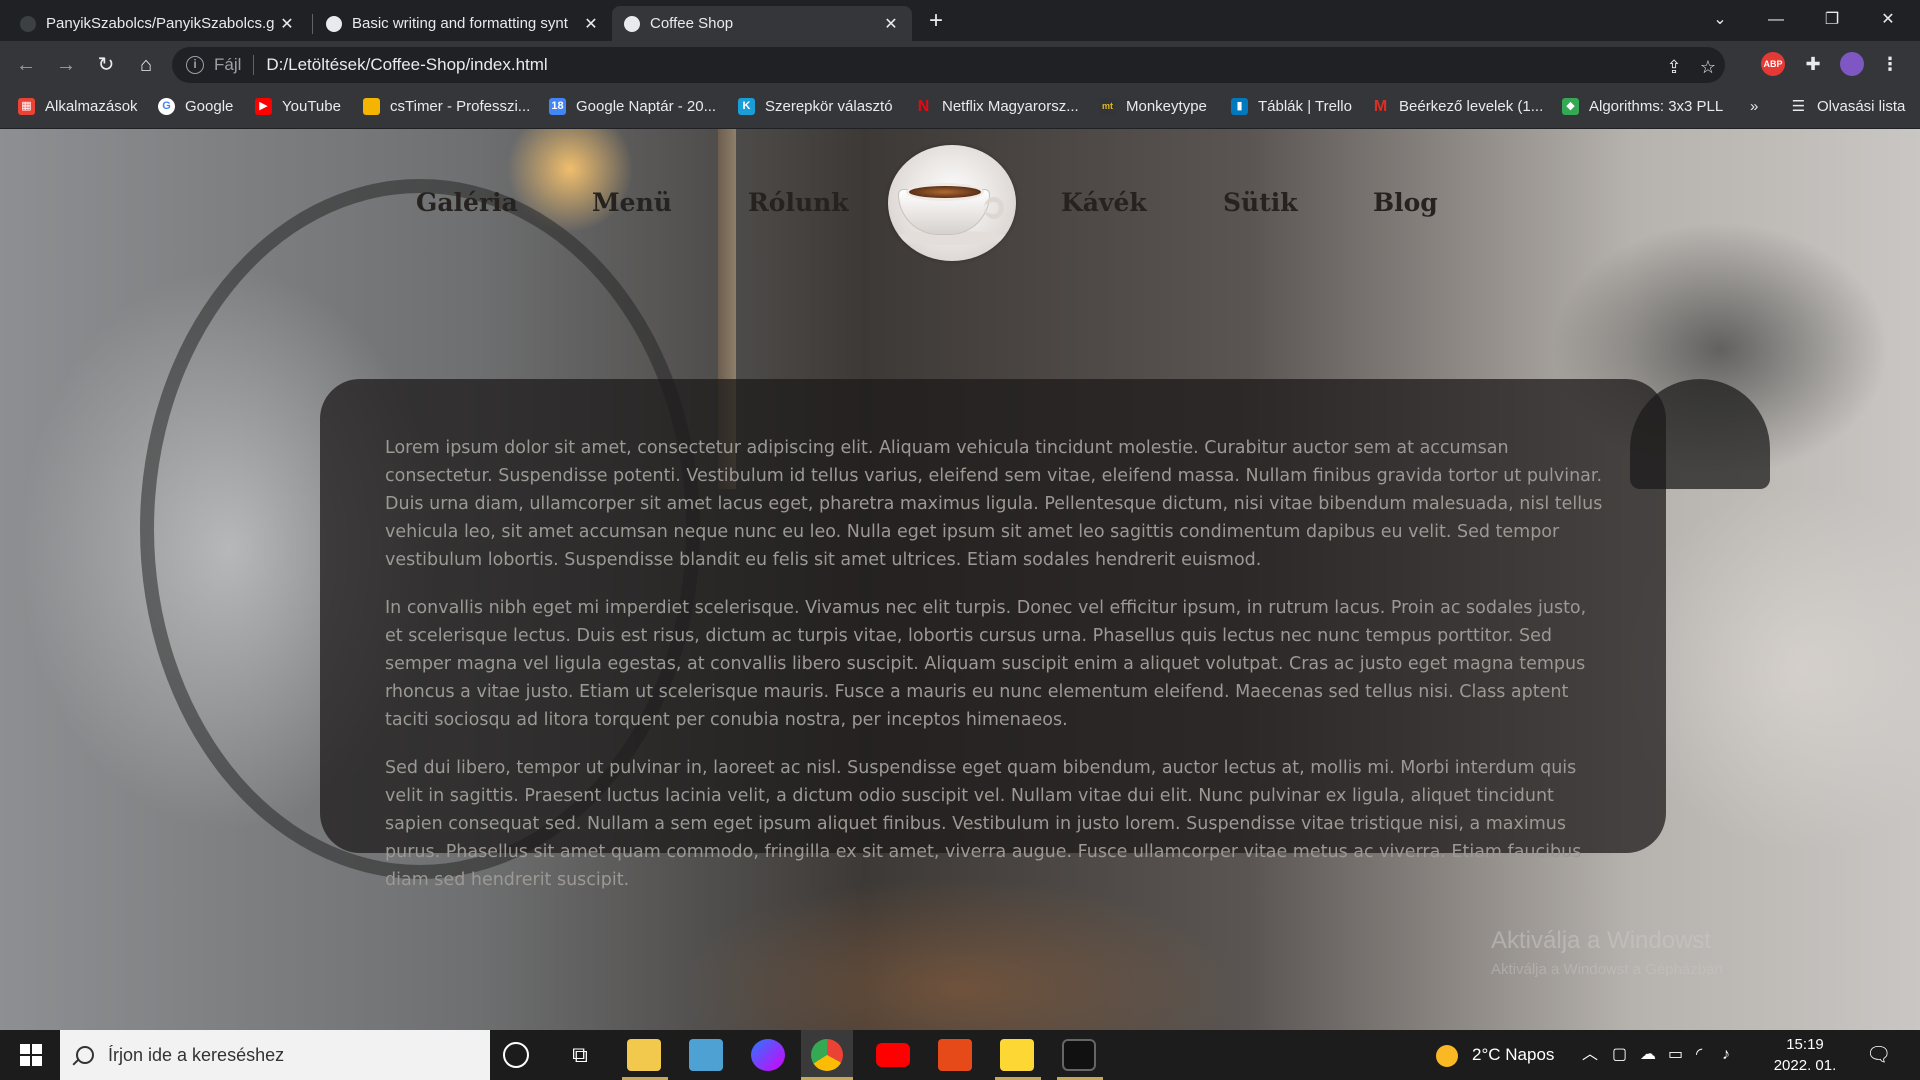 This screenshot has width=1920, height=1080. I want to click on netflix-icon: N, so click(923, 106).